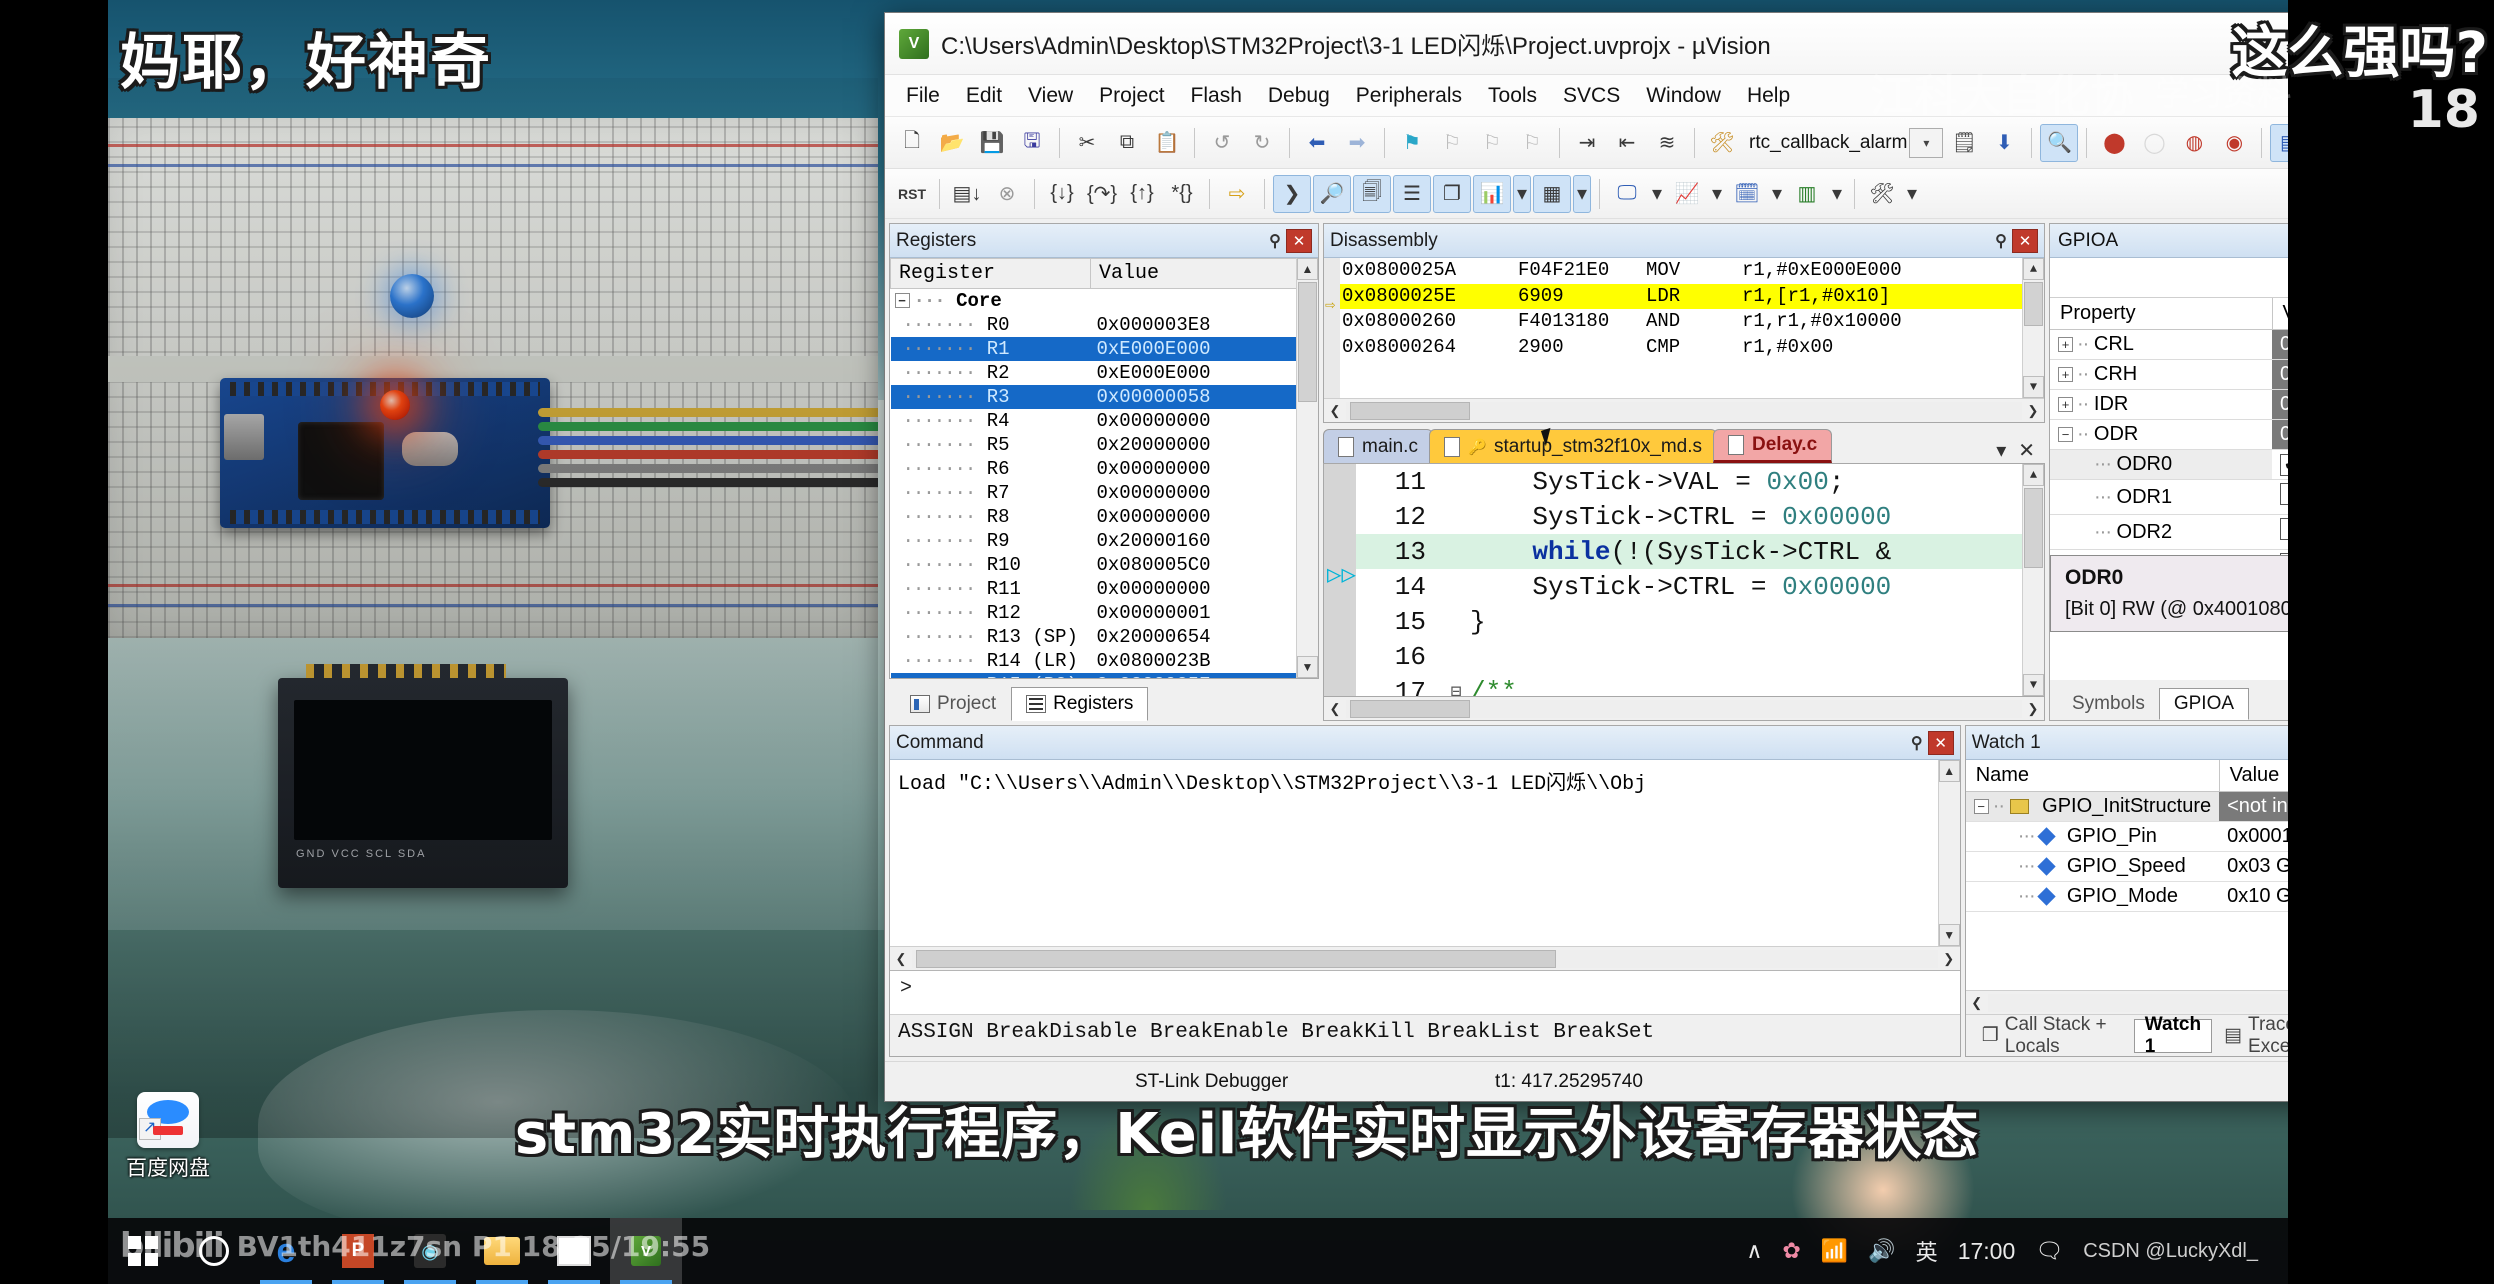  I want to click on watch-dropdown-icon: ▾, so click(1522, 193).